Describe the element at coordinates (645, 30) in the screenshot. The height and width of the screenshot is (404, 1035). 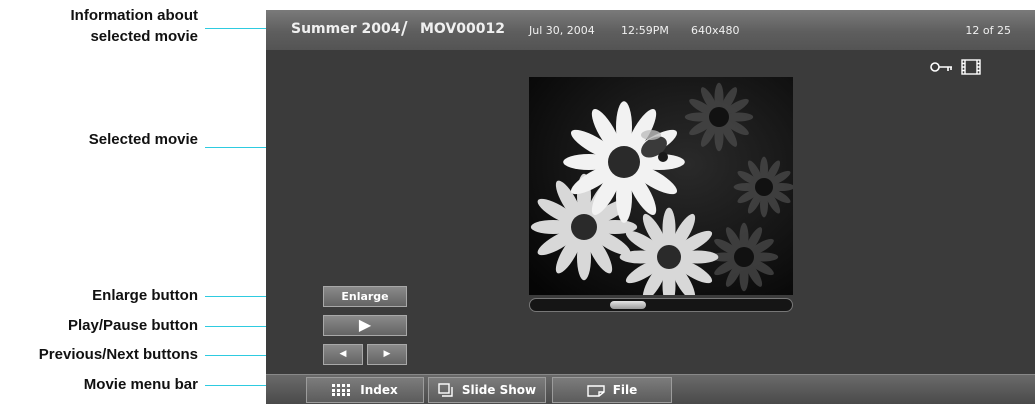
I see `movie-time: 12:59PM` at that location.